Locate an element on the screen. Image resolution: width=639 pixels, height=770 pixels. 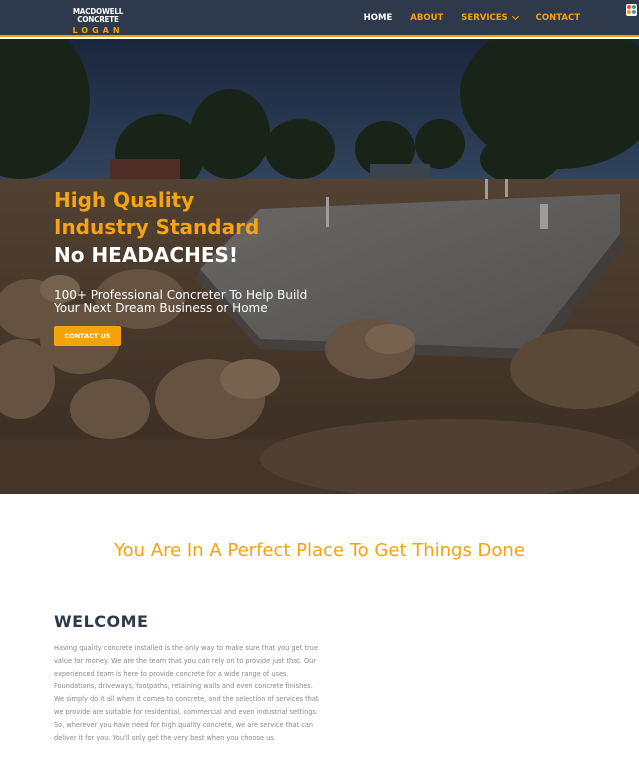
nav-services-label: SERVICES is located at coordinates (484, 18).